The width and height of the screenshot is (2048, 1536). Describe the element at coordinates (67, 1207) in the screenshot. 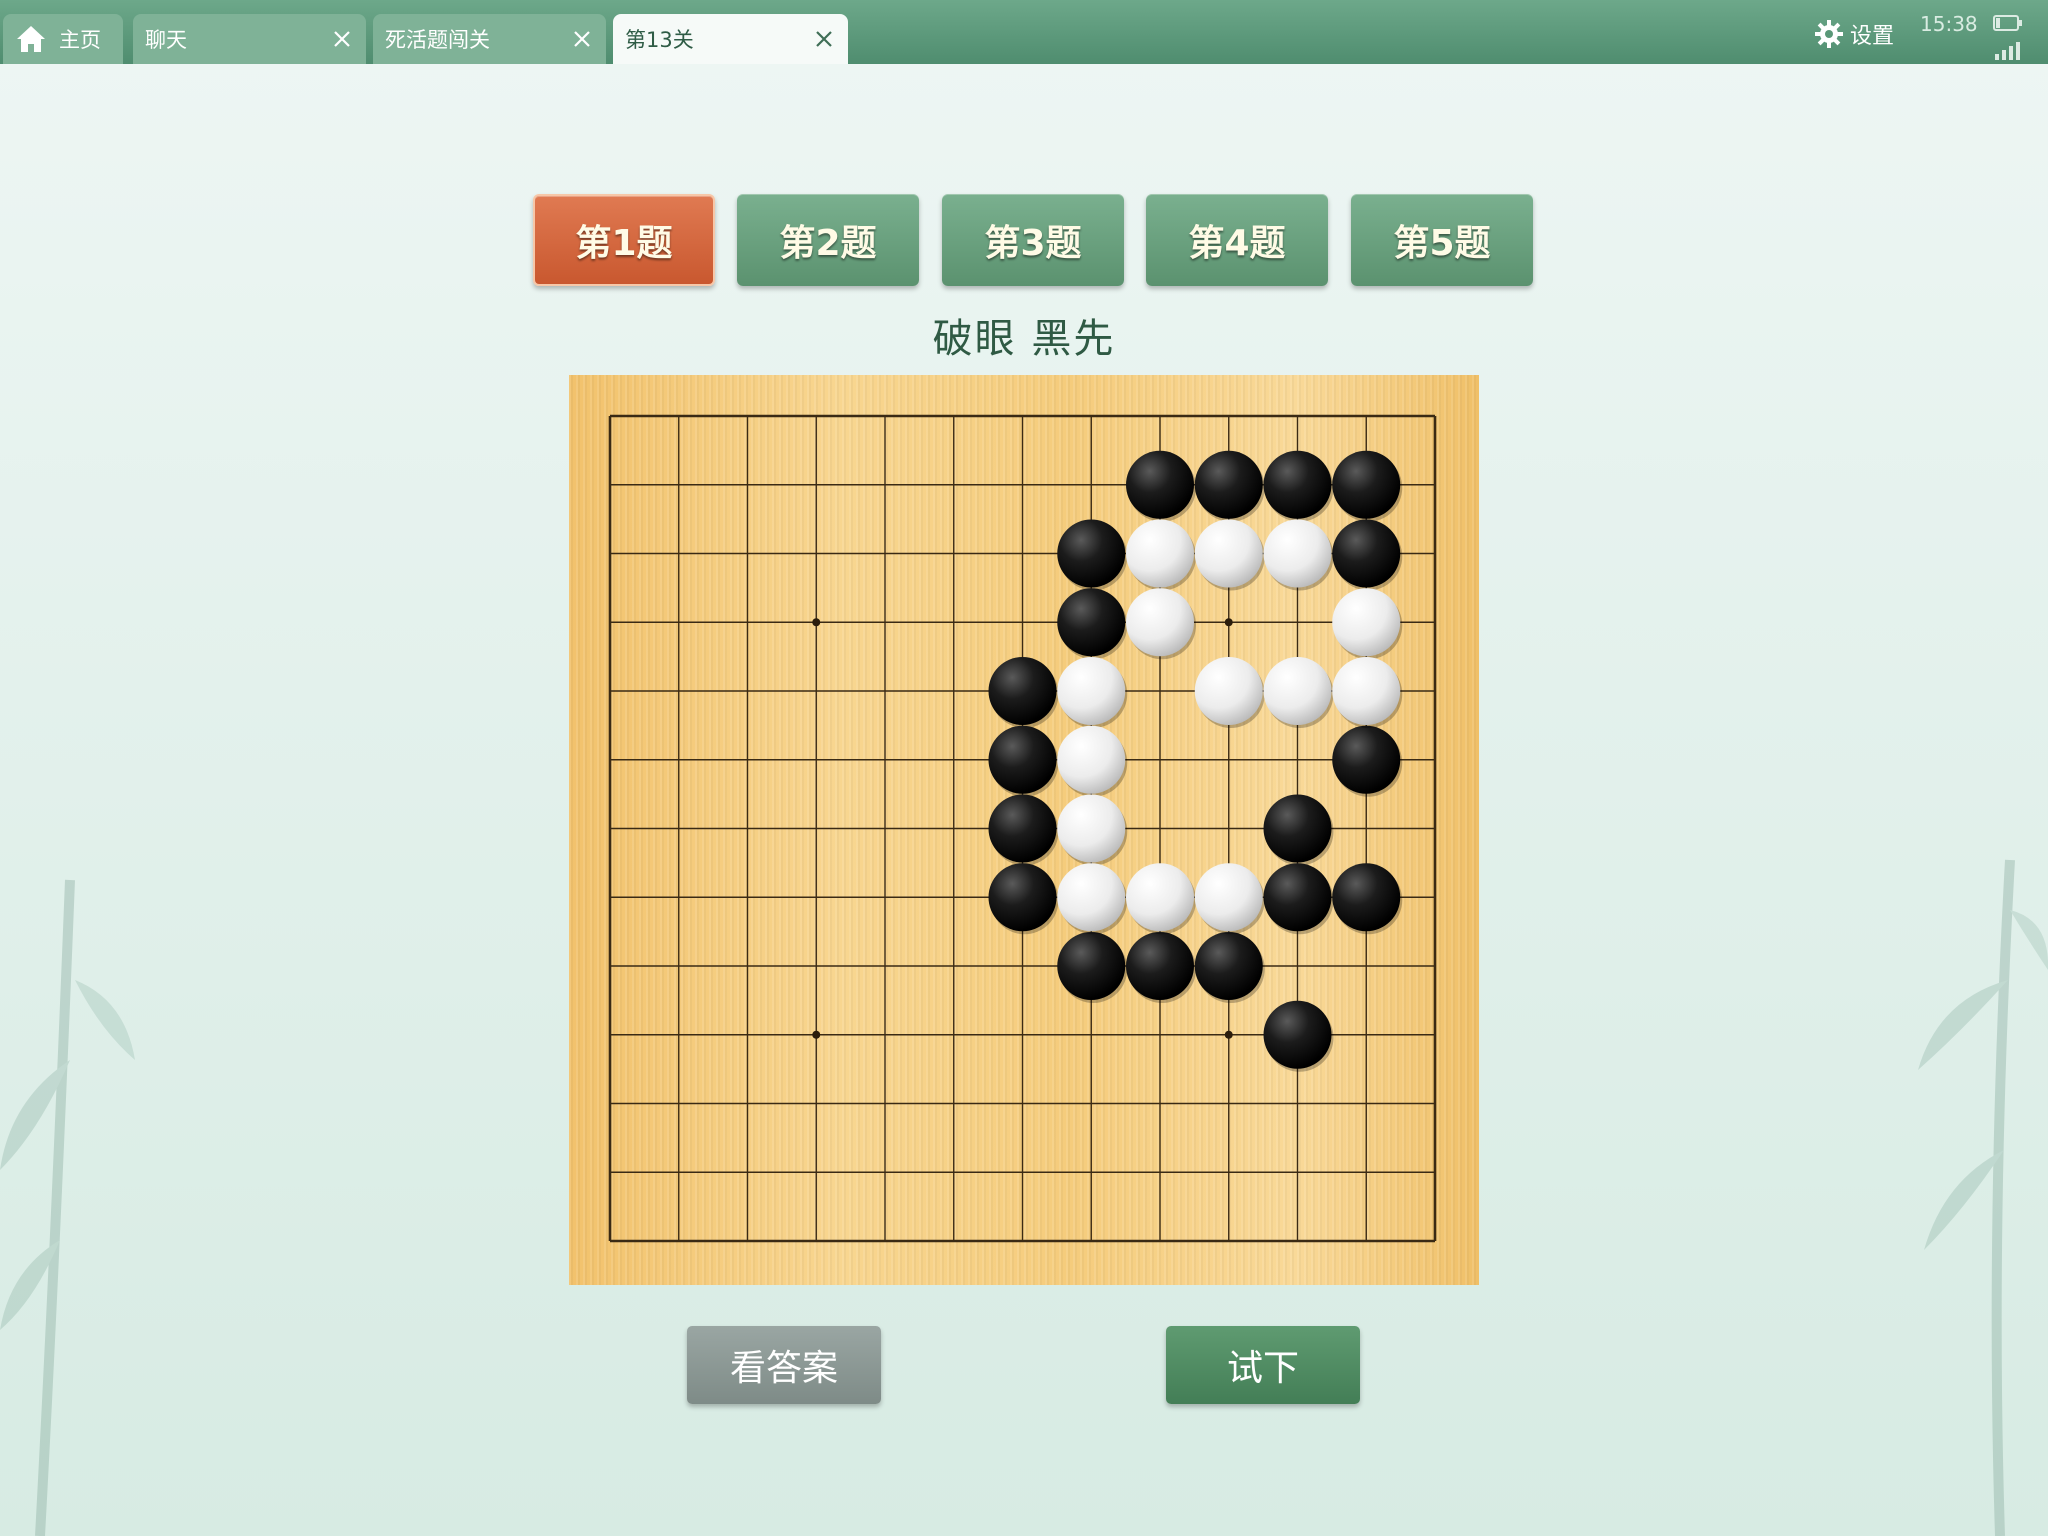

I see `bamboo-left-decoration` at that location.